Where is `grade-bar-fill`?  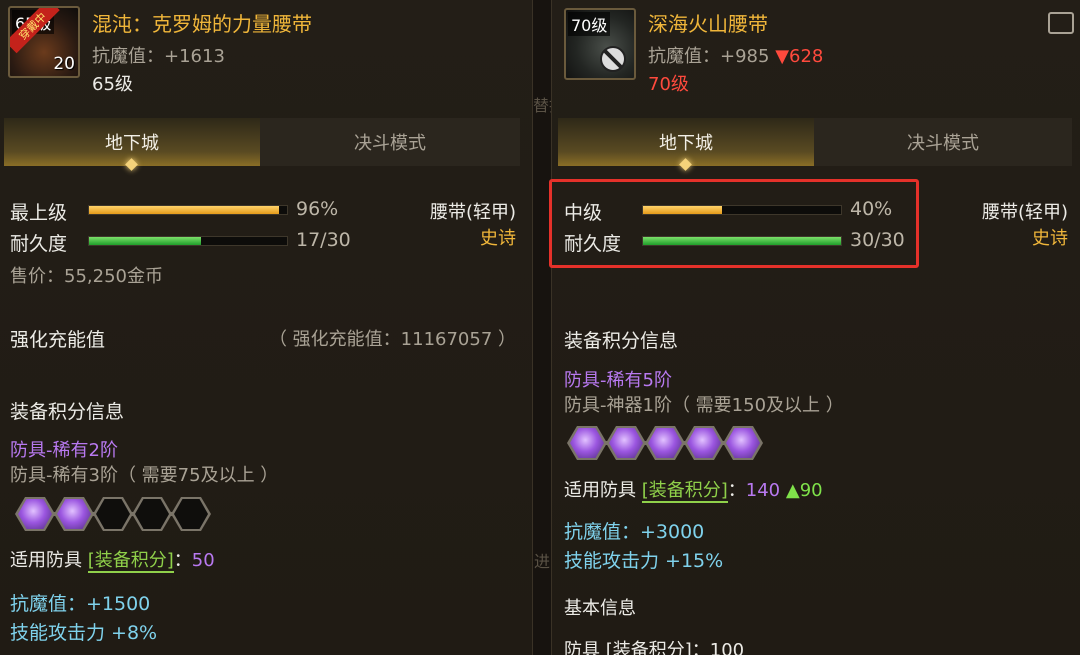
grade-bar-fill is located at coordinates (184, 210).